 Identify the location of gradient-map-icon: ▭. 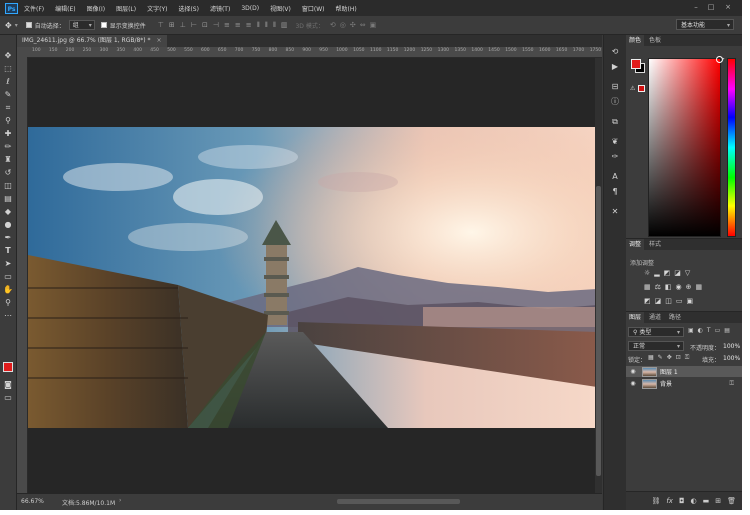
(679, 301).